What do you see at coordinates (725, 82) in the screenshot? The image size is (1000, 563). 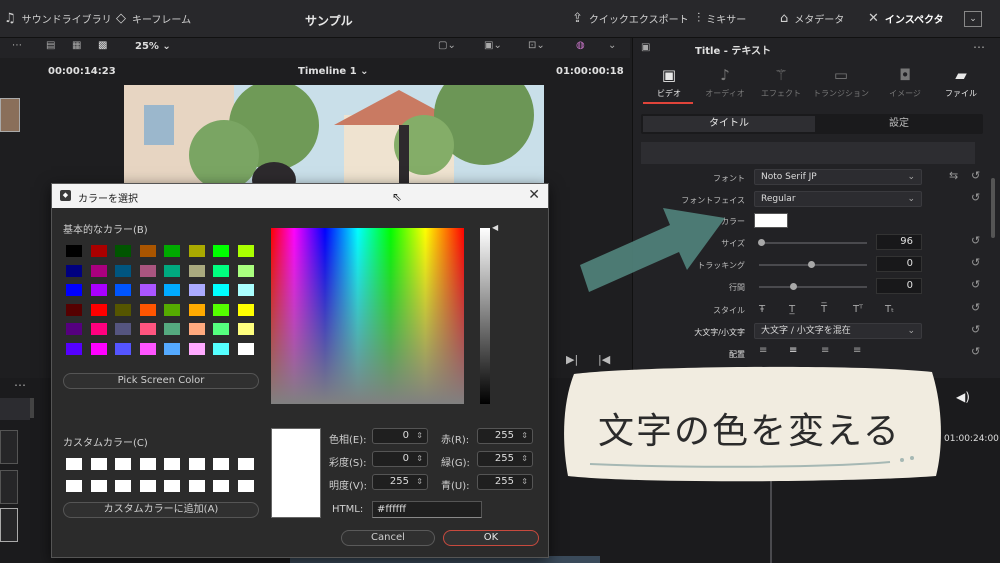 I see `tab-audio: ♪ オーディオ` at bounding box center [725, 82].